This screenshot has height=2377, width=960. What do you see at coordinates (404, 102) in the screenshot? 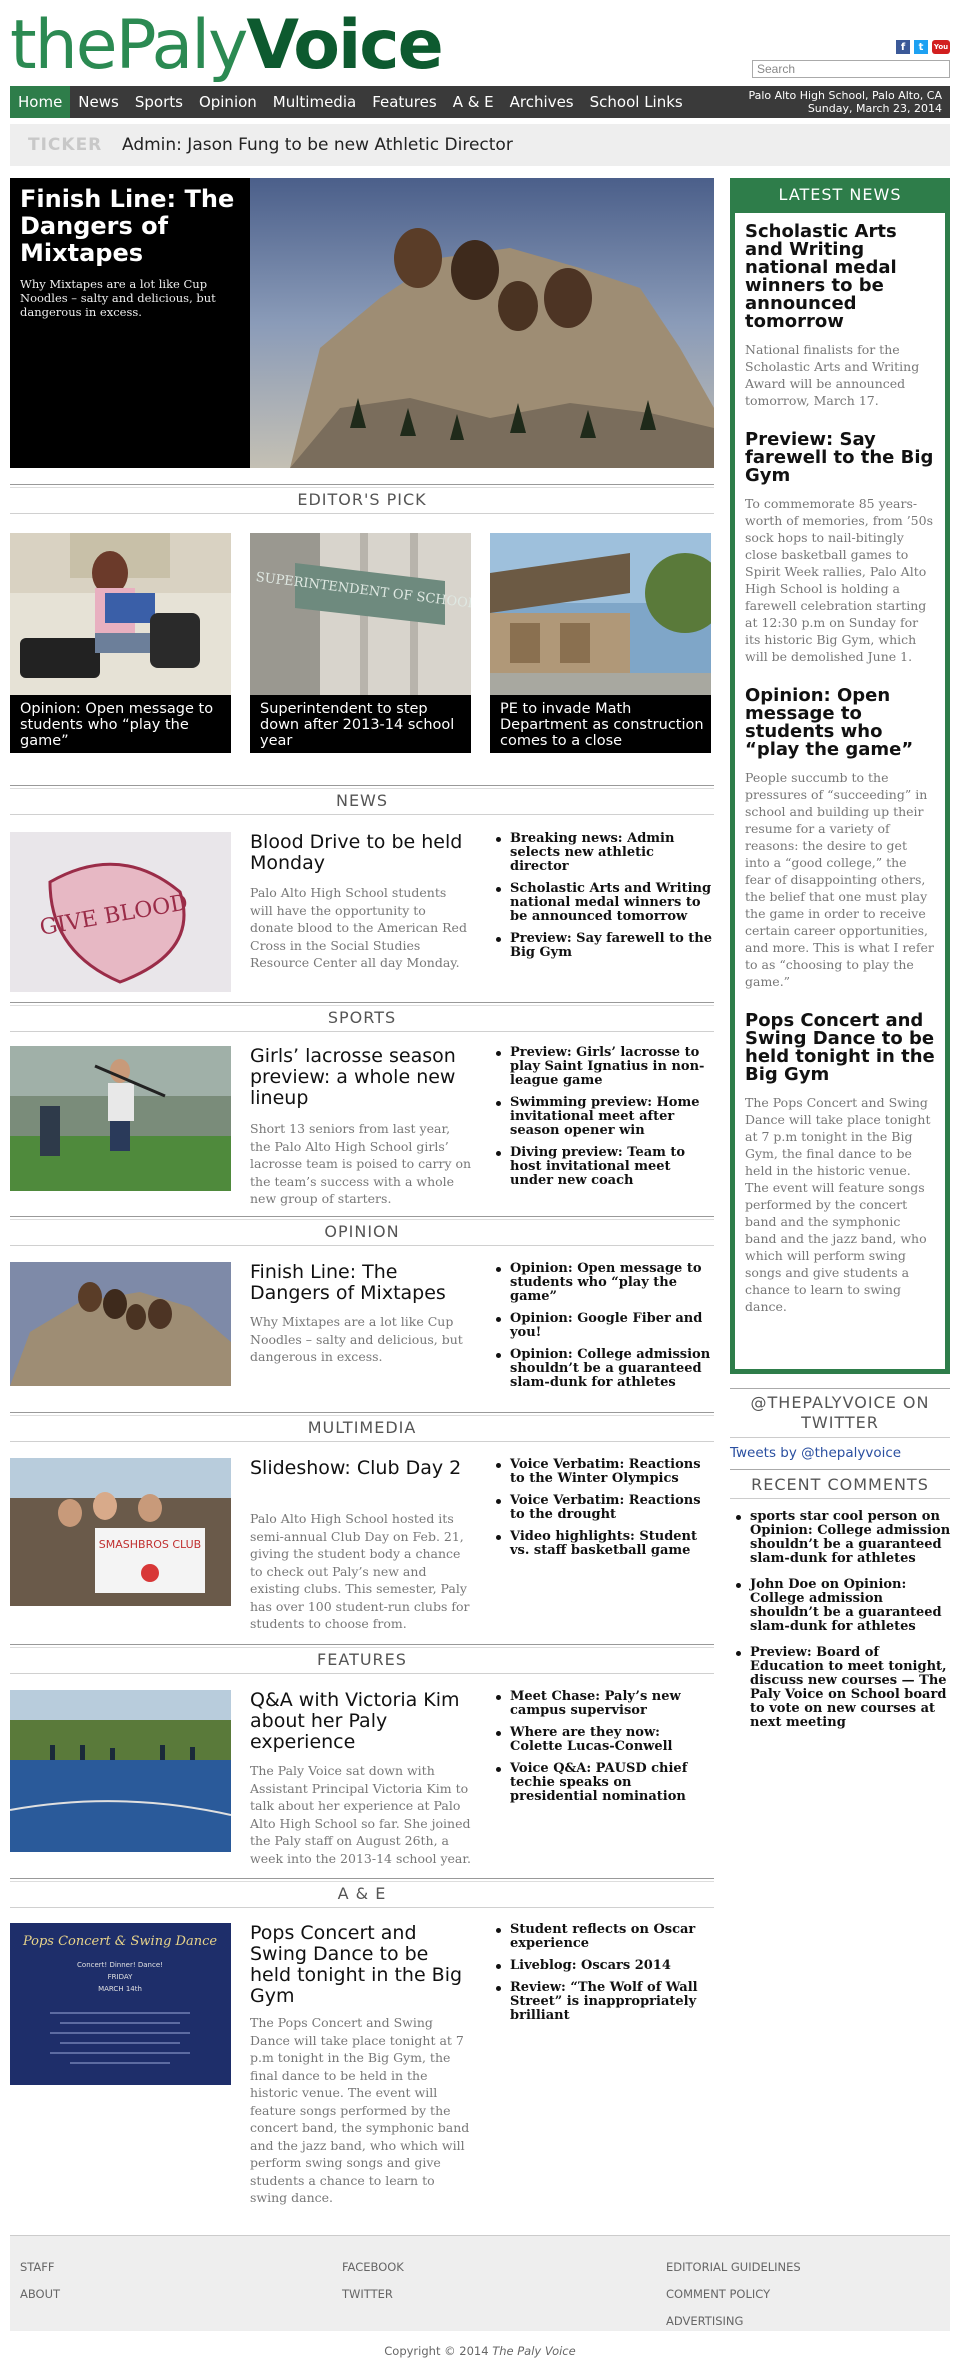
I see `nav-features: Features` at bounding box center [404, 102].